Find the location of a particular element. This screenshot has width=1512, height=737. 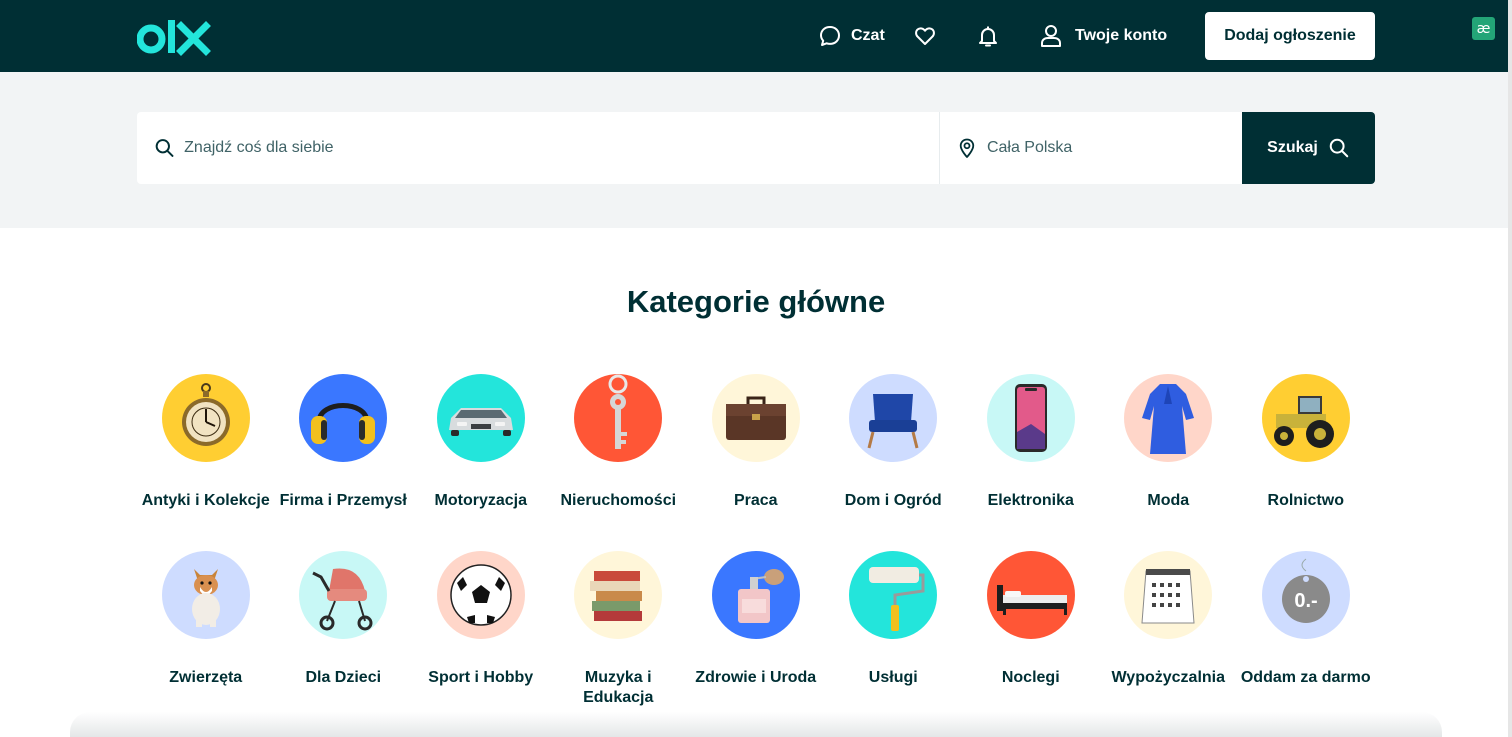

category-label: Dom i Ogród is located at coordinates (893, 500).